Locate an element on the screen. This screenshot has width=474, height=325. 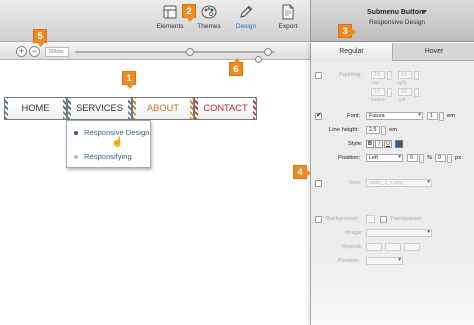
submenu-dropdown: Responsive Design Responsifying is located at coordinates (108, 144).